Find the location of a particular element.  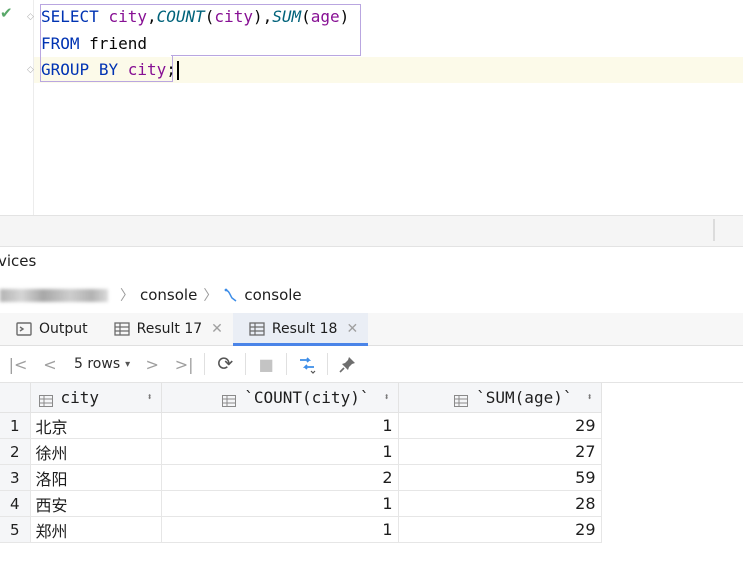

pin-icon is located at coordinates (348, 364).